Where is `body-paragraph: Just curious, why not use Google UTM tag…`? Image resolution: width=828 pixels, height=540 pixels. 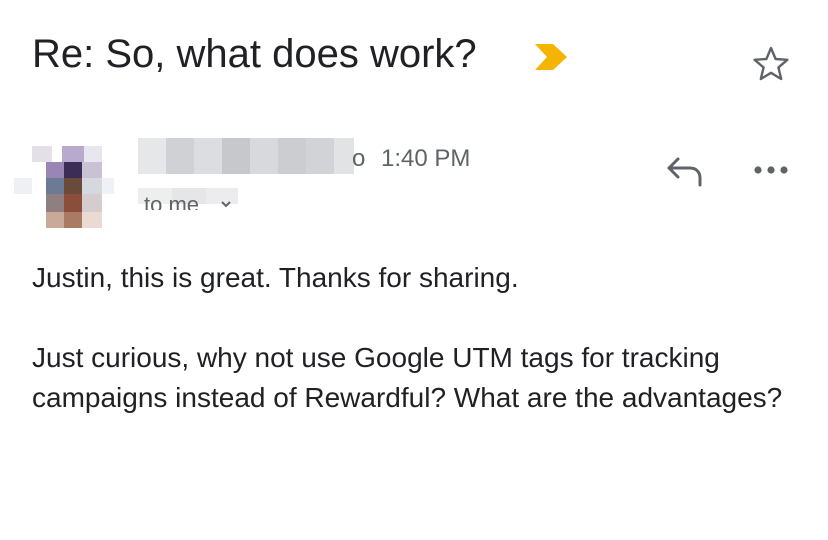 body-paragraph: Just curious, why not use Google UTM tag… is located at coordinates (407, 377).